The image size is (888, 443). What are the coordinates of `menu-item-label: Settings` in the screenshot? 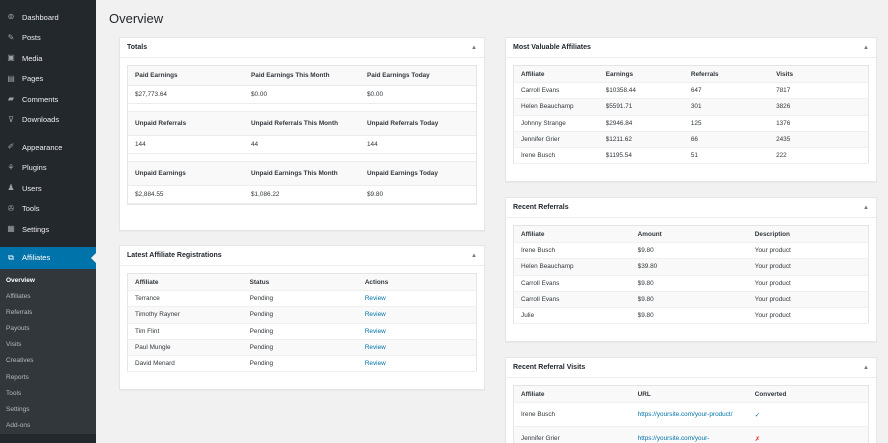 It's located at (36, 229).